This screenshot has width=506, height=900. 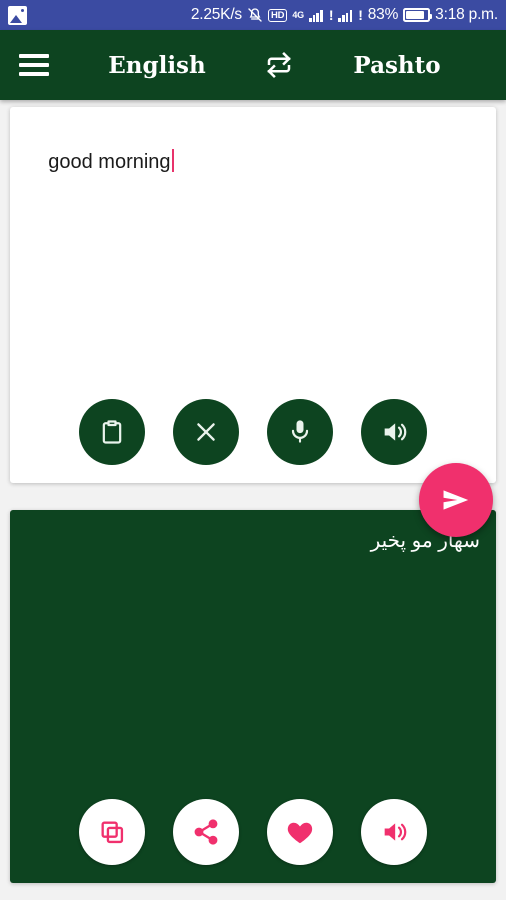 I want to click on signal-alert-2: !, so click(x=360, y=15).